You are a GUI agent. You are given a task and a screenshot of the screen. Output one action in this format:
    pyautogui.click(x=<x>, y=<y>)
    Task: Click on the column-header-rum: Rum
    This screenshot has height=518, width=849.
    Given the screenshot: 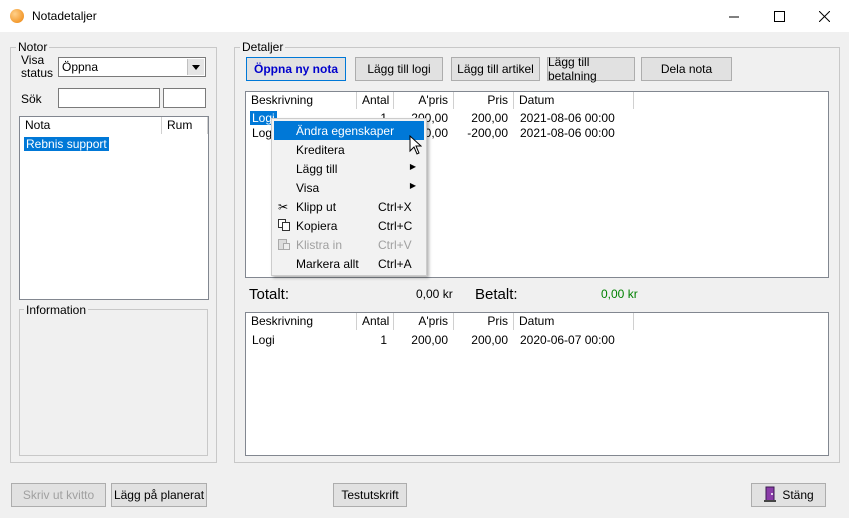 What is the action you would take?
    pyautogui.click(x=185, y=125)
    